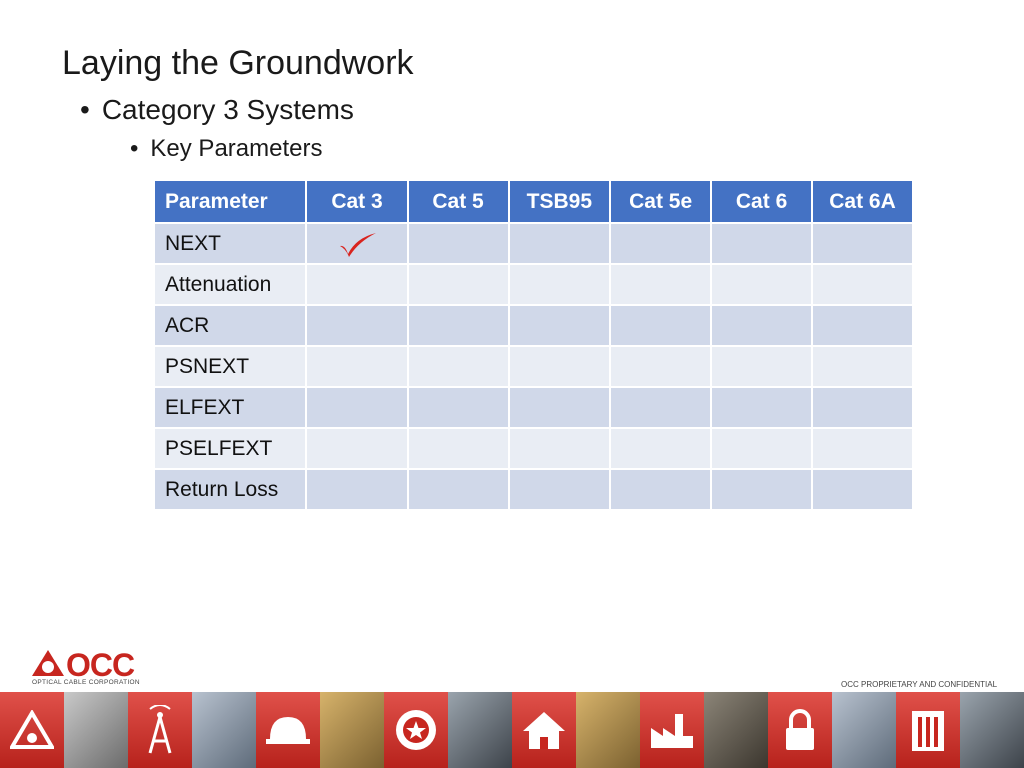  I want to click on factory-icon, so click(672, 731).